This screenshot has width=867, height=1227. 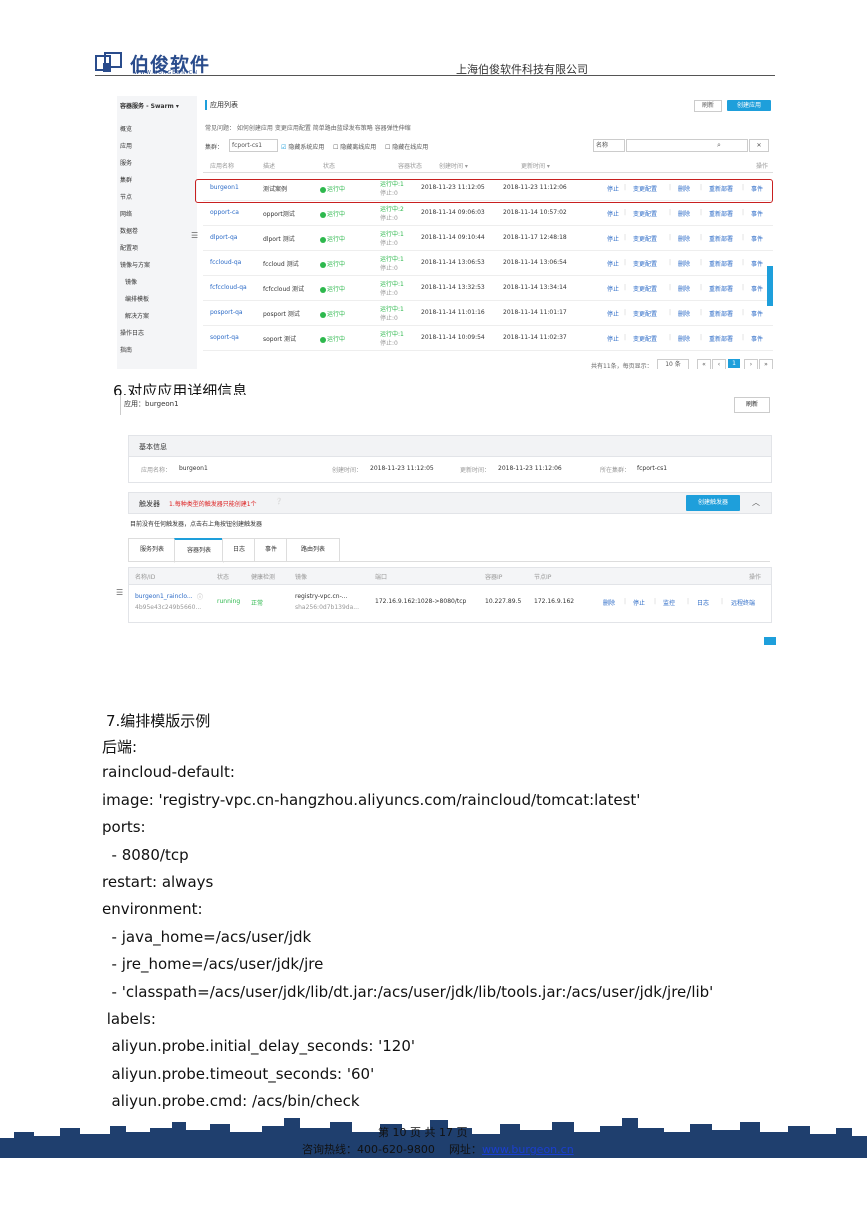 I want to click on column-header: 更新时间 ▾, so click(x=535, y=165).